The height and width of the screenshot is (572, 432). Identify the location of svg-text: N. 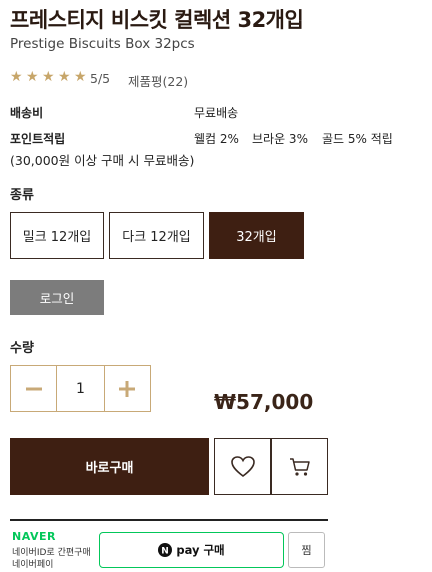
(166, 552).